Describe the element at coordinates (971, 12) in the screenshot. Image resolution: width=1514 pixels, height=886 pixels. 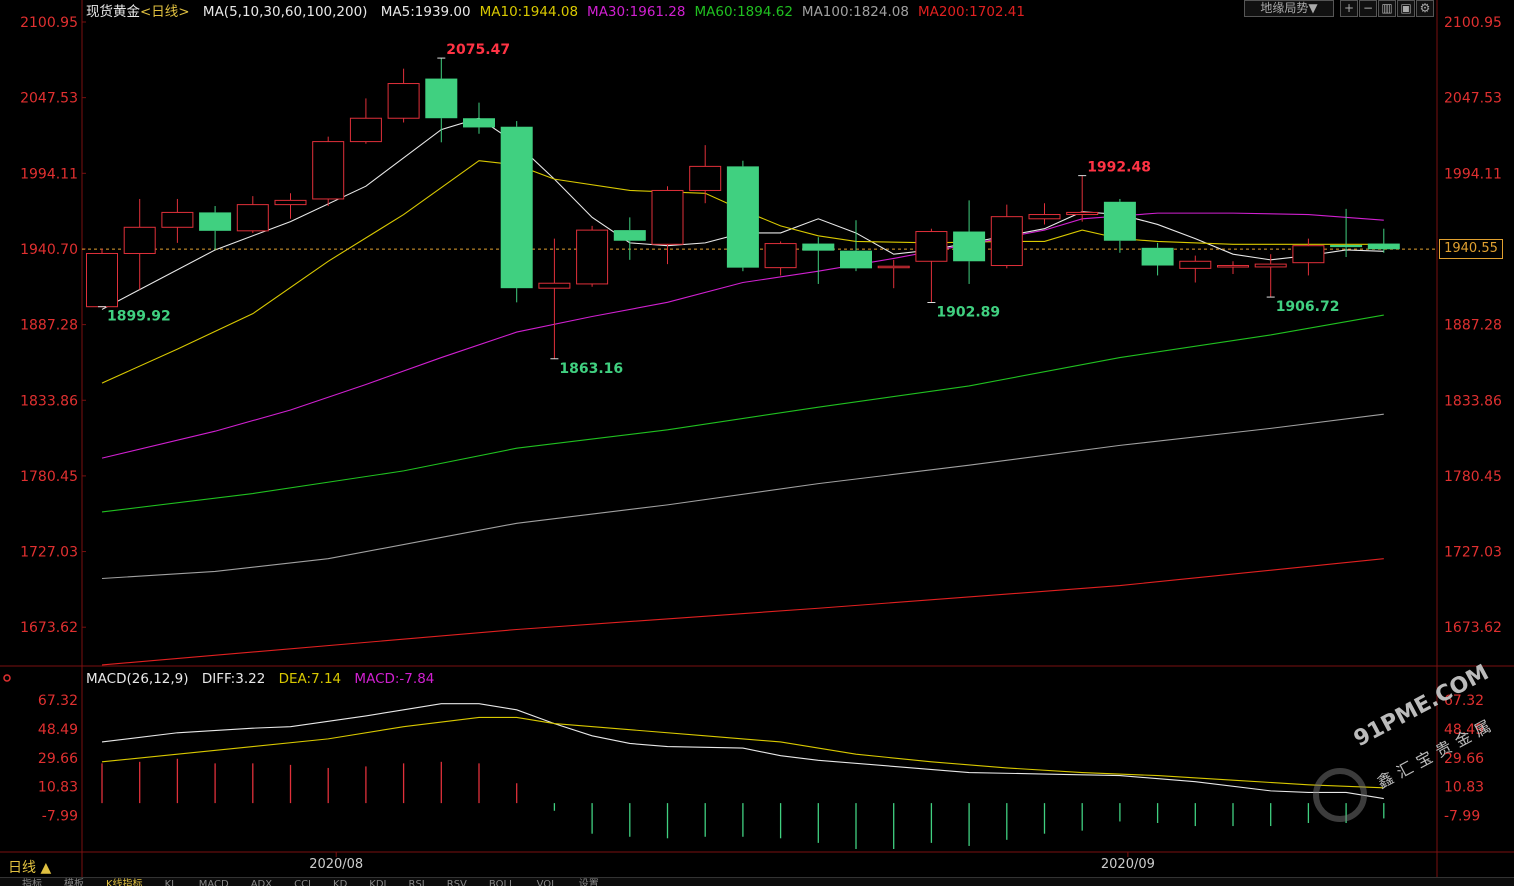
I see `ma-value-ma200: MA200:1702.41` at that location.